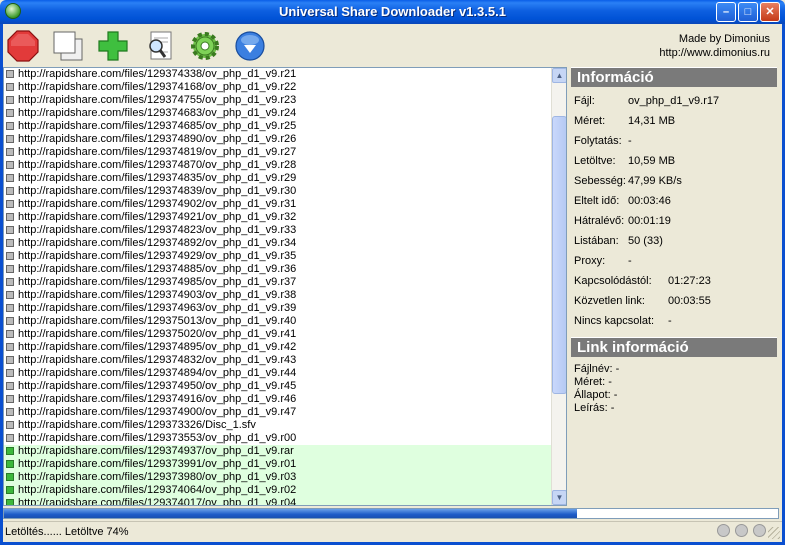 The width and height of the screenshot is (785, 545). What do you see at coordinates (559, 255) in the screenshot?
I see `scroll-thumb` at bounding box center [559, 255].